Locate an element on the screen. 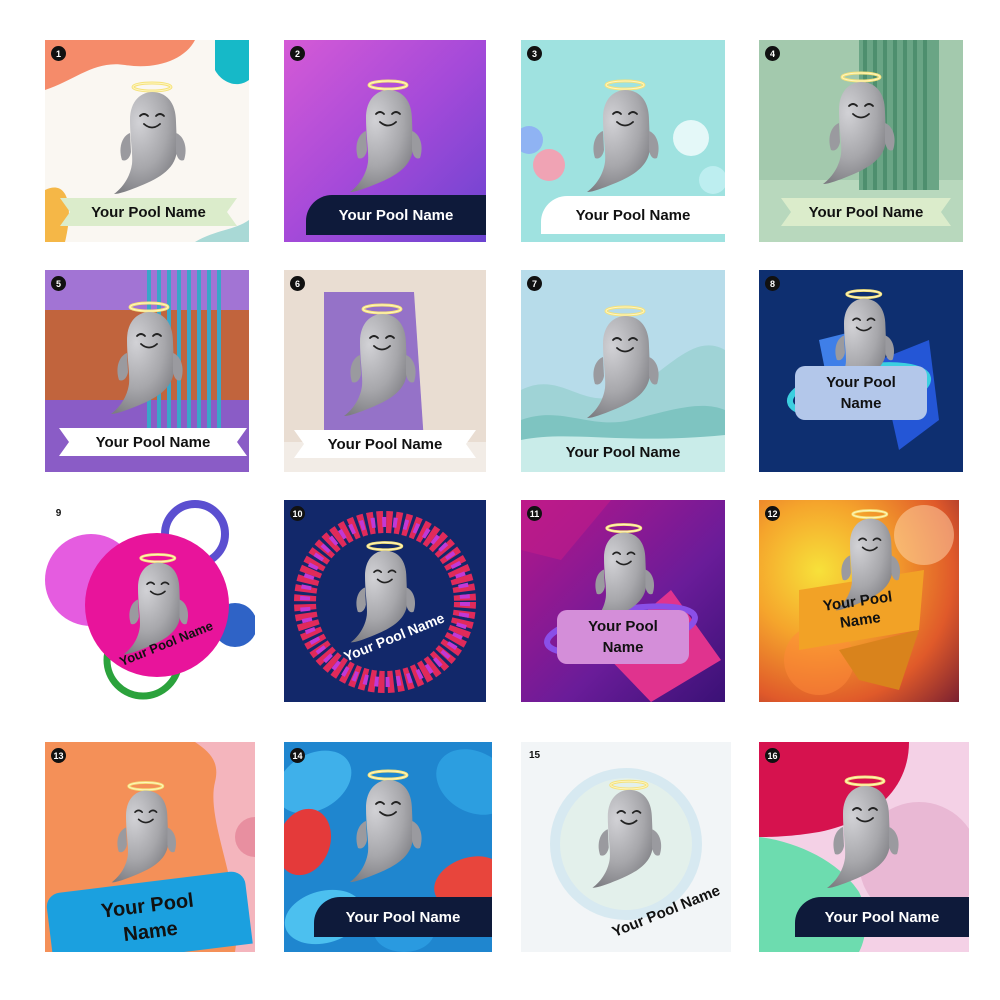 Image resolution: width=1000 pixels, height=1000 pixels. tile-6: 6 Your Pool Name is located at coordinates (385, 371).